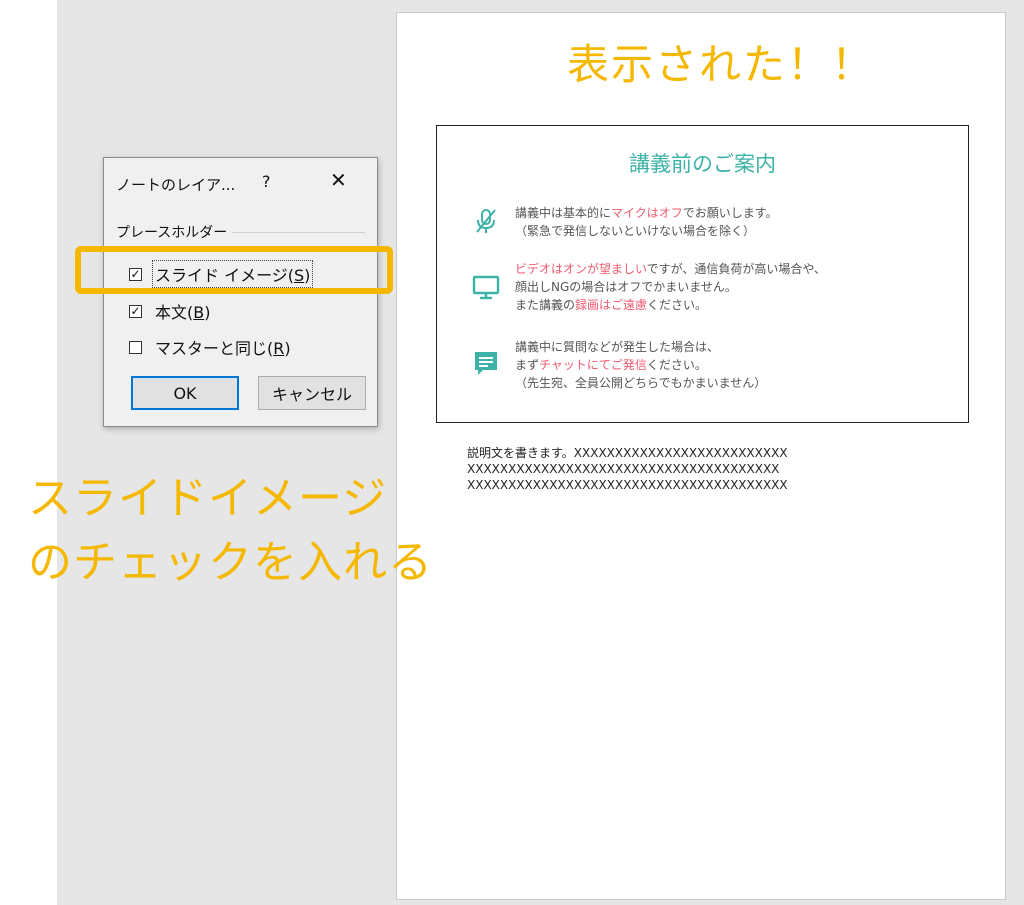 This screenshot has width=1024, height=905. What do you see at coordinates (735, 347) in the screenshot?
I see `slide-item-line: 講義中に質問などが発生した場合は、` at bounding box center [735, 347].